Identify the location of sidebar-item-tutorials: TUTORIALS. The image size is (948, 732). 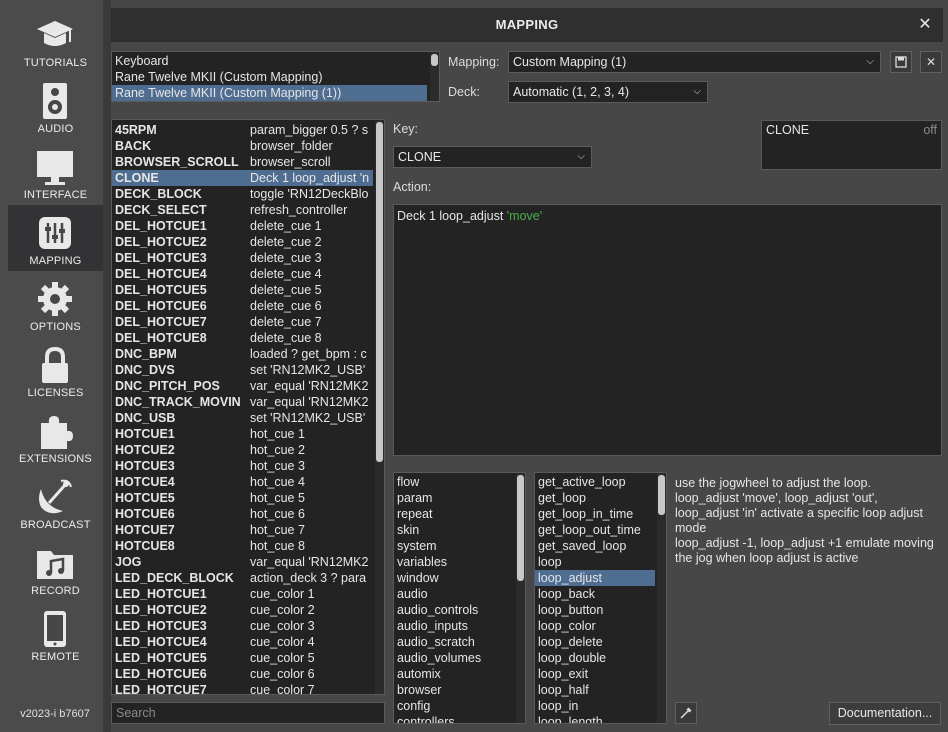
(55, 40).